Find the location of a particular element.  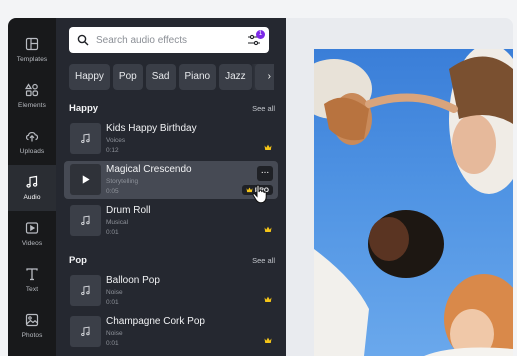

elements-icon is located at coordinates (32, 90).